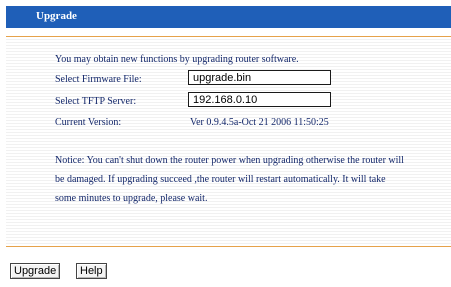 This screenshot has height=287, width=451. I want to click on bottom-divider, so click(228, 246).